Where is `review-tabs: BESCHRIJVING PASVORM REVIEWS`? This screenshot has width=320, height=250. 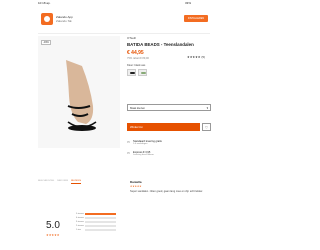
review-tabs: BESCHRIJVING PASVORM REVIEWS is located at coordinates (79, 182).